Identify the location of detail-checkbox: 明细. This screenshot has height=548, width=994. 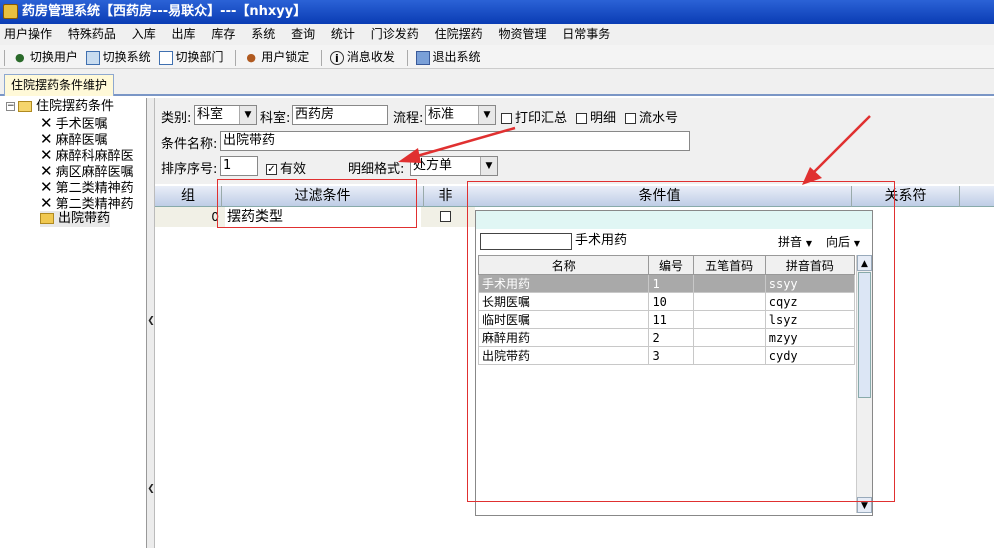
(596, 116).